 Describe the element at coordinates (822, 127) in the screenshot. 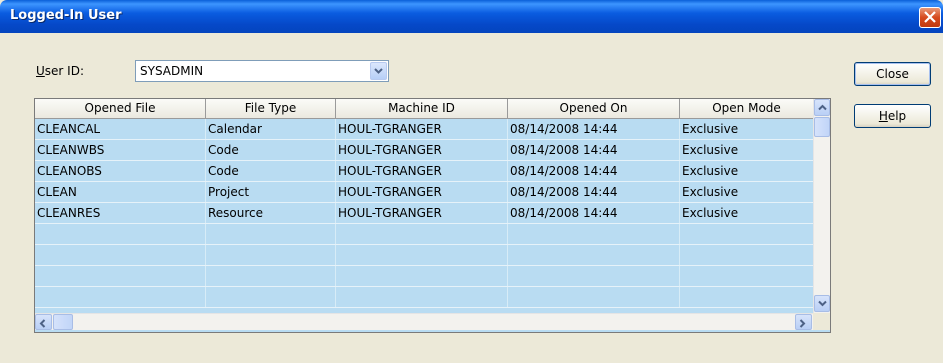

I see `vertical-scroll-thumb` at that location.